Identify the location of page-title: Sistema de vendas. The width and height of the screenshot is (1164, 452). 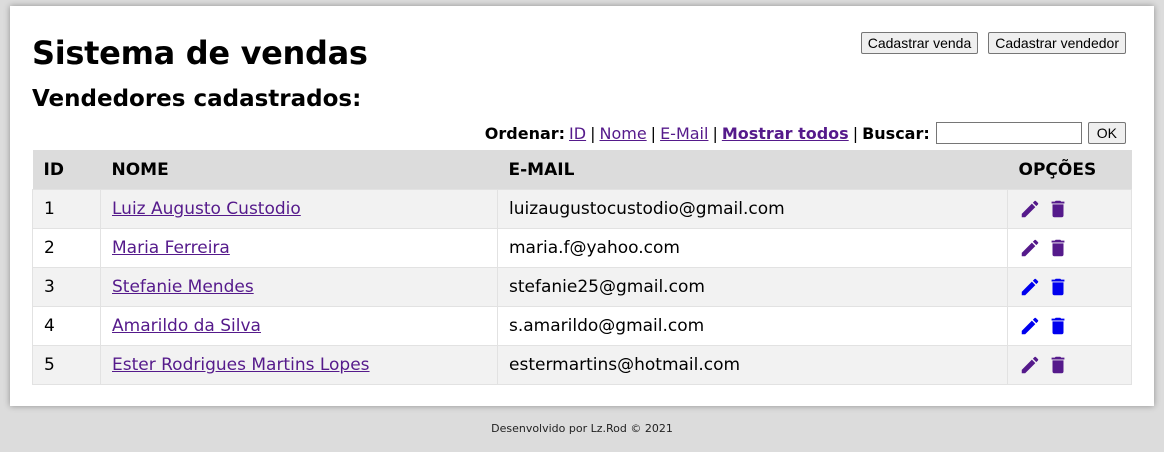
(200, 53).